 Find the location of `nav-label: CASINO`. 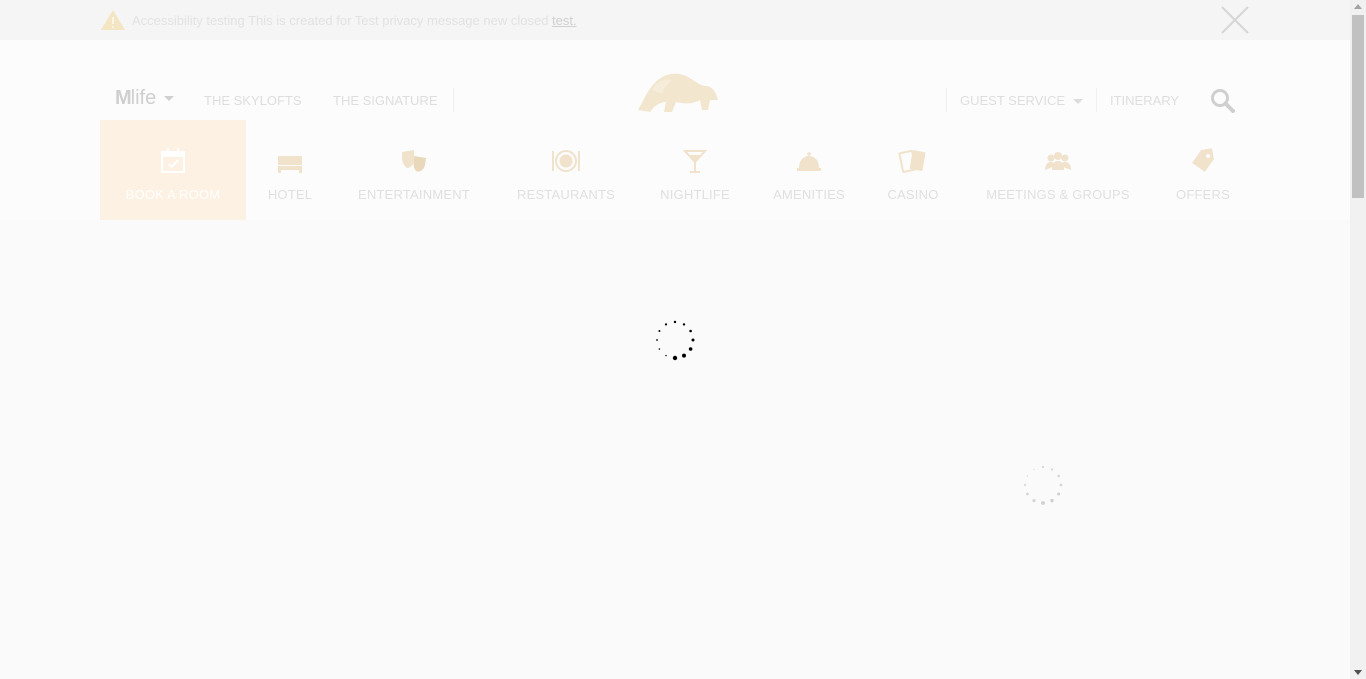

nav-label: CASINO is located at coordinates (913, 194).